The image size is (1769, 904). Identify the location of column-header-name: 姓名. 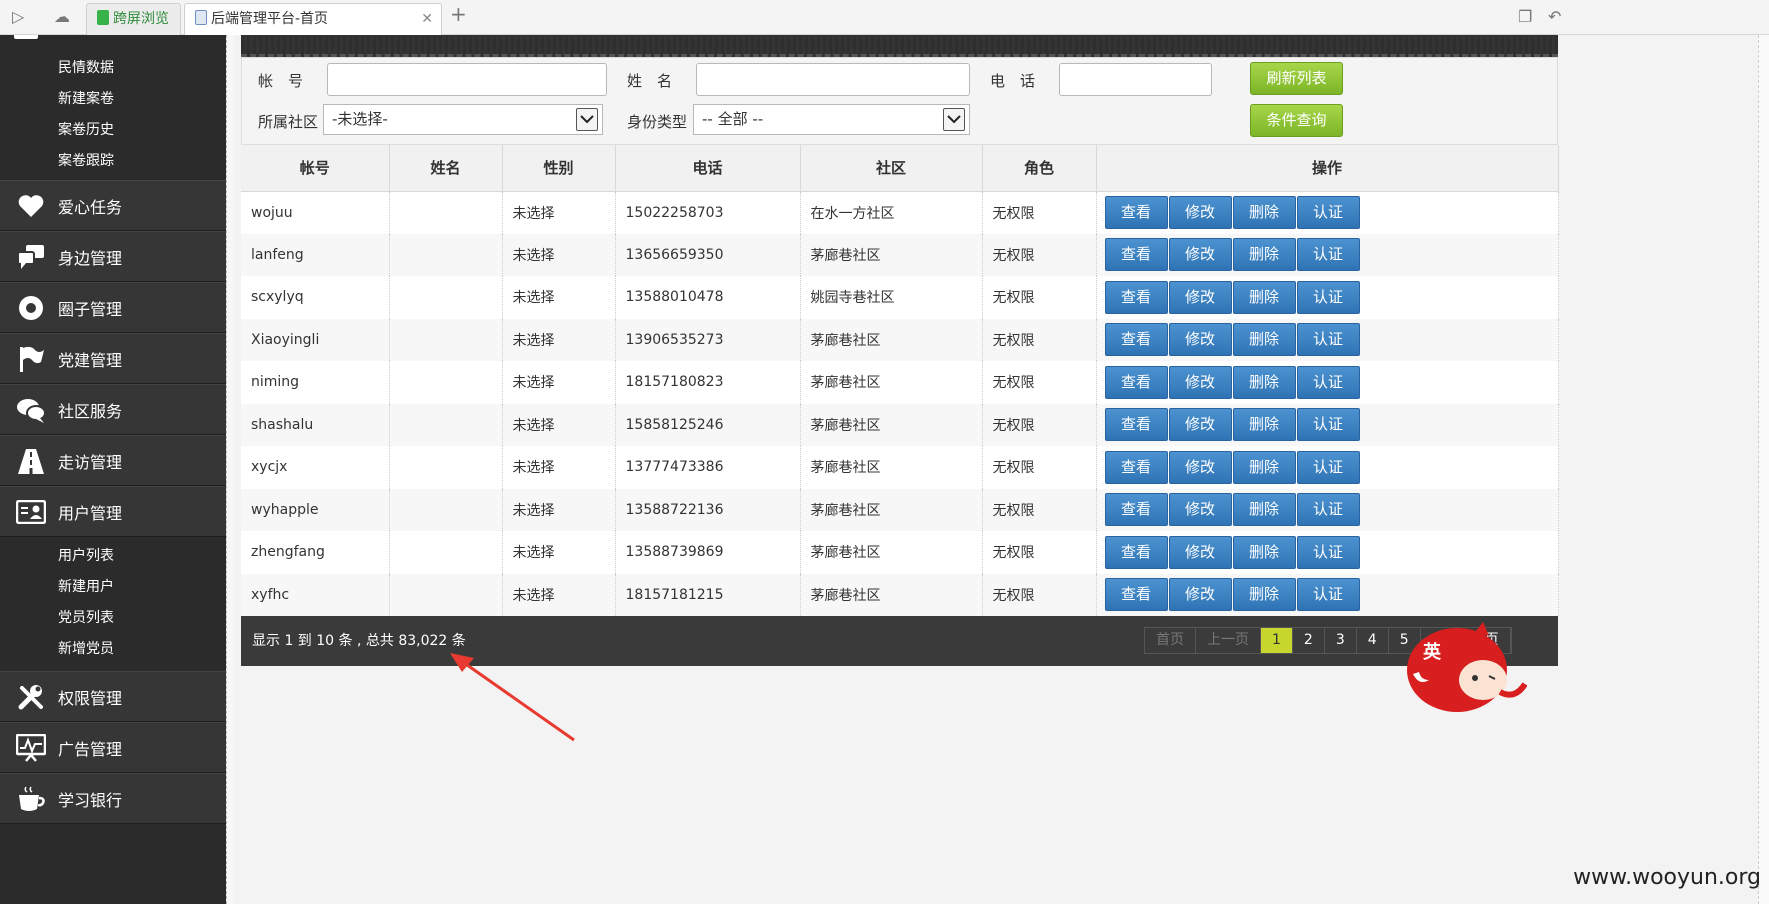
(446, 168).